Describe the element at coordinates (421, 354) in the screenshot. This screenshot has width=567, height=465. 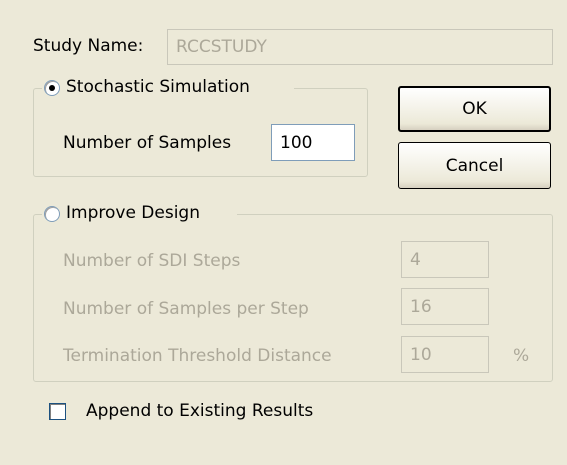
I see `threshold-distance-value: 10` at that location.